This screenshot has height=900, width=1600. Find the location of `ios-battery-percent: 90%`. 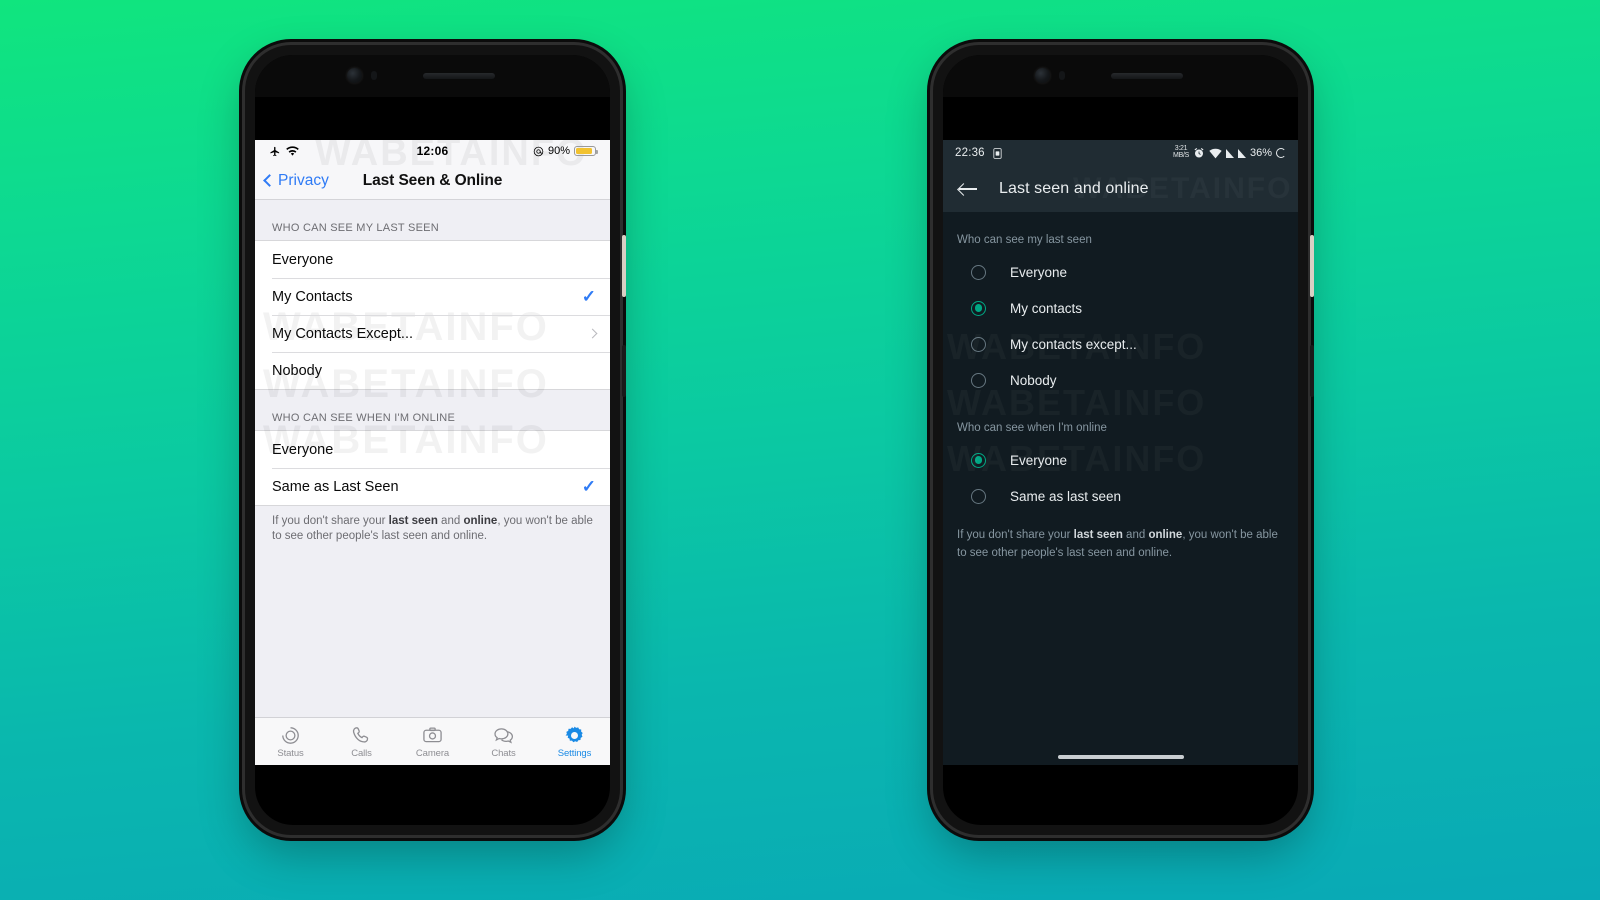

ios-battery-percent: 90% is located at coordinates (558, 151).